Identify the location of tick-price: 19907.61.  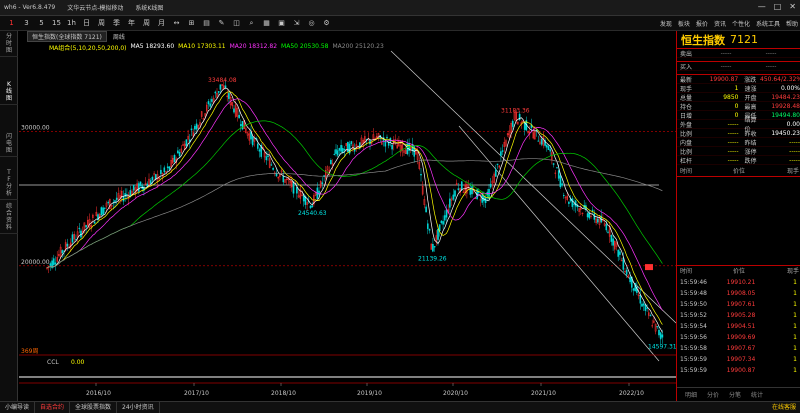
(741, 304).